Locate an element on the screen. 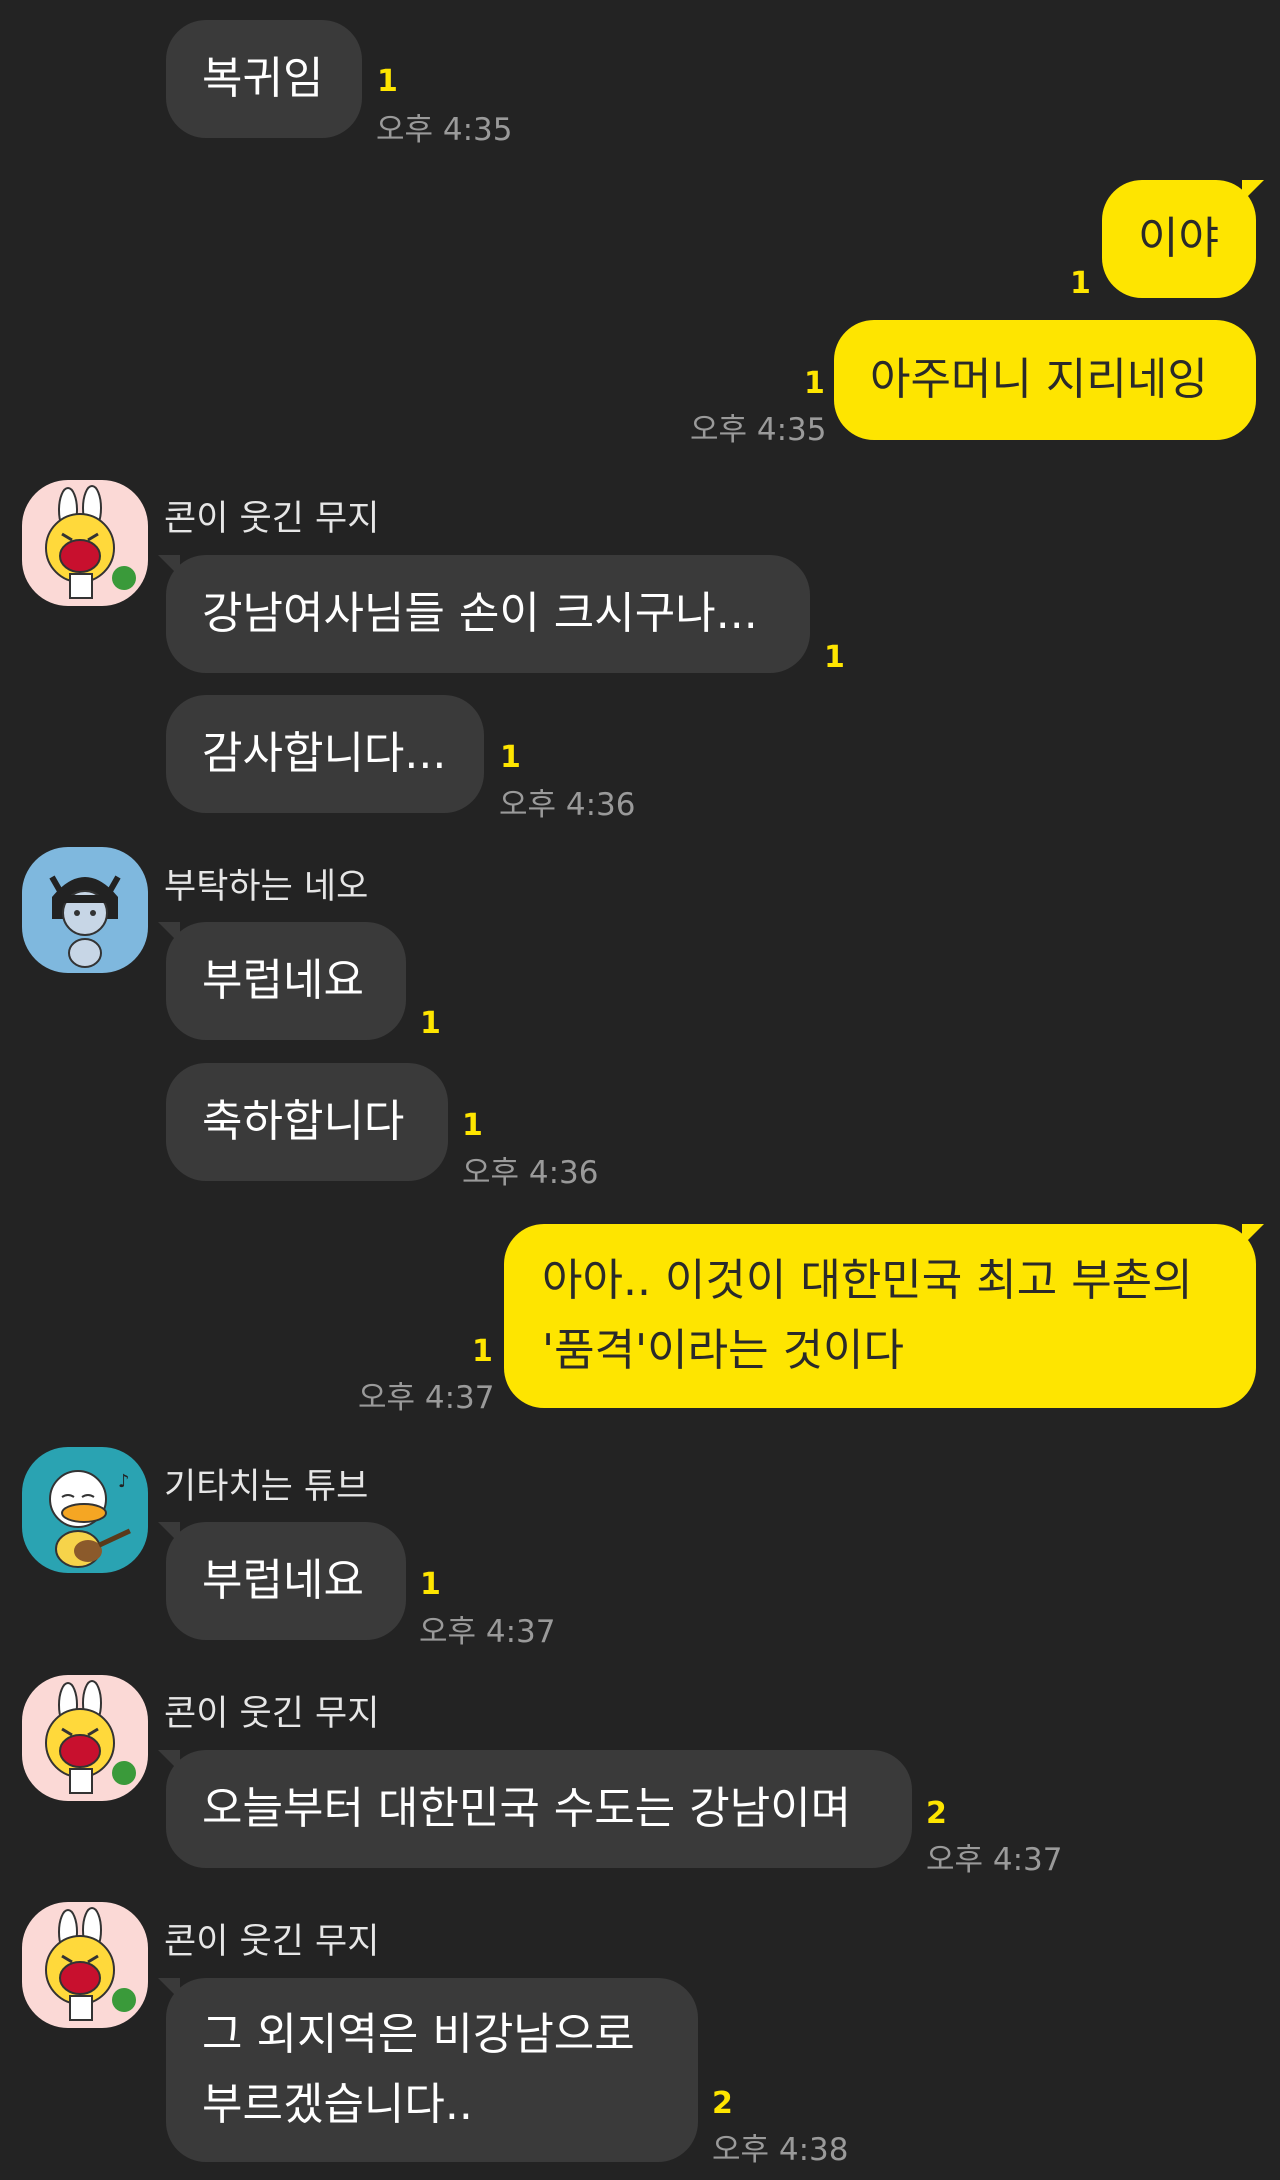 This screenshot has width=1280, height=2180. message-bubble: 이야 is located at coordinates (1183, 239).